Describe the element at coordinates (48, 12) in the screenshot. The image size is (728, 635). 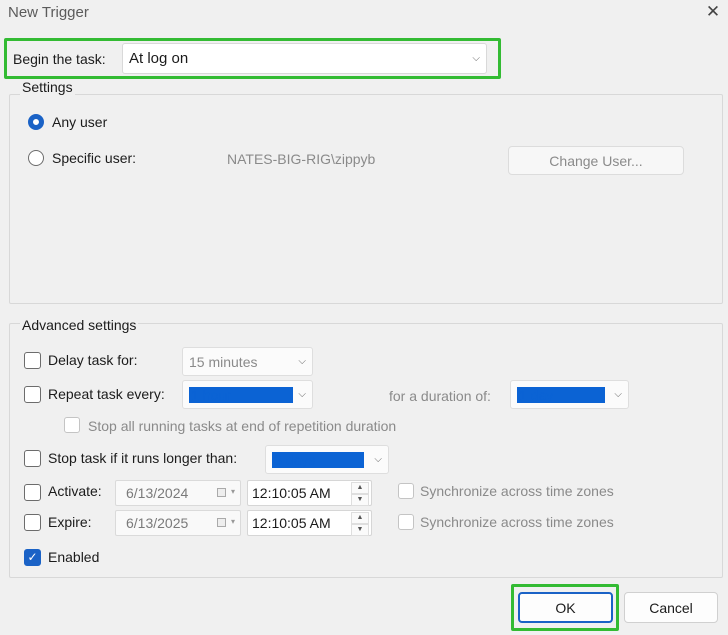
I see `window-title: New Trigger` at that location.